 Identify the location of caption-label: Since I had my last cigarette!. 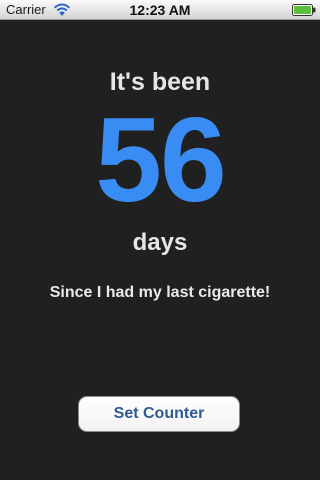
(160, 292).